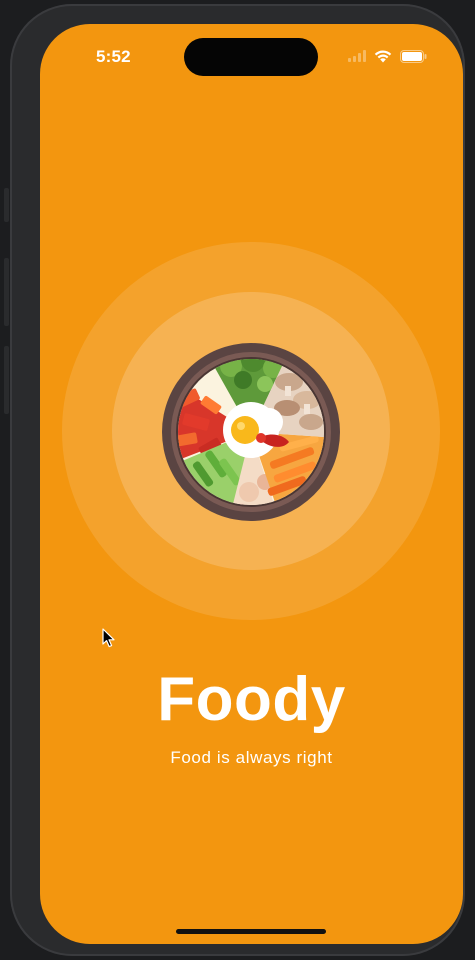  What do you see at coordinates (6, 292) in the screenshot?
I see `volume-up-button` at bounding box center [6, 292].